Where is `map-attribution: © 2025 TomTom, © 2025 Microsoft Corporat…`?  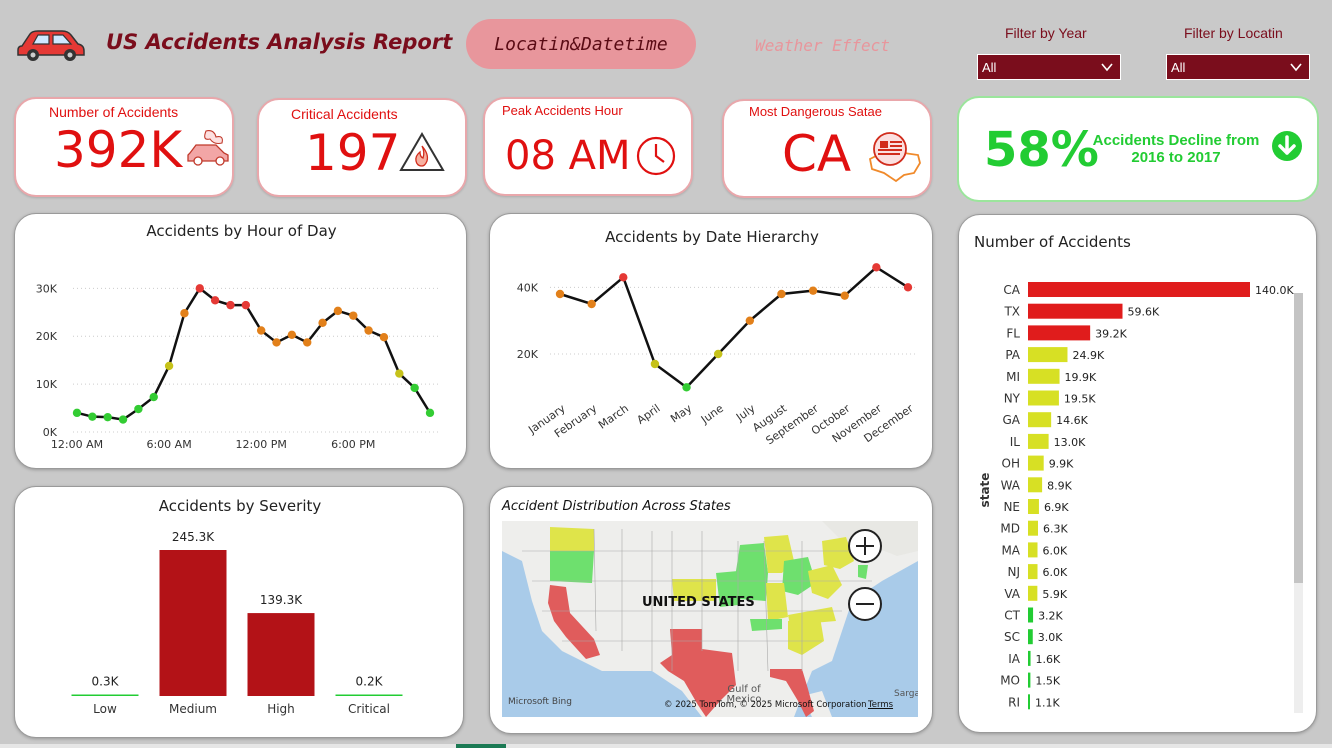
map-attribution: © 2025 TomTom, © 2025 Microsoft Corporat… is located at coordinates (765, 705).